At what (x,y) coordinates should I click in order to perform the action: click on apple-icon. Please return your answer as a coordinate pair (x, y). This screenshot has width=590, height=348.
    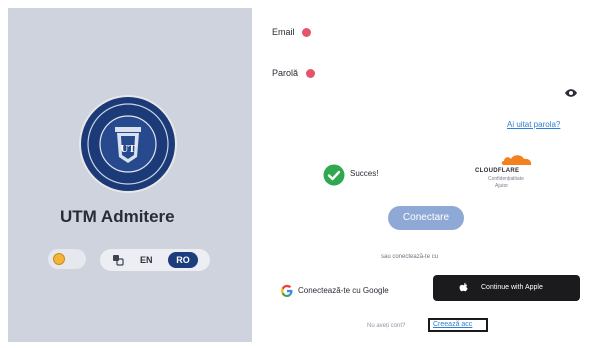
    Looking at the image, I should click on (463, 287).